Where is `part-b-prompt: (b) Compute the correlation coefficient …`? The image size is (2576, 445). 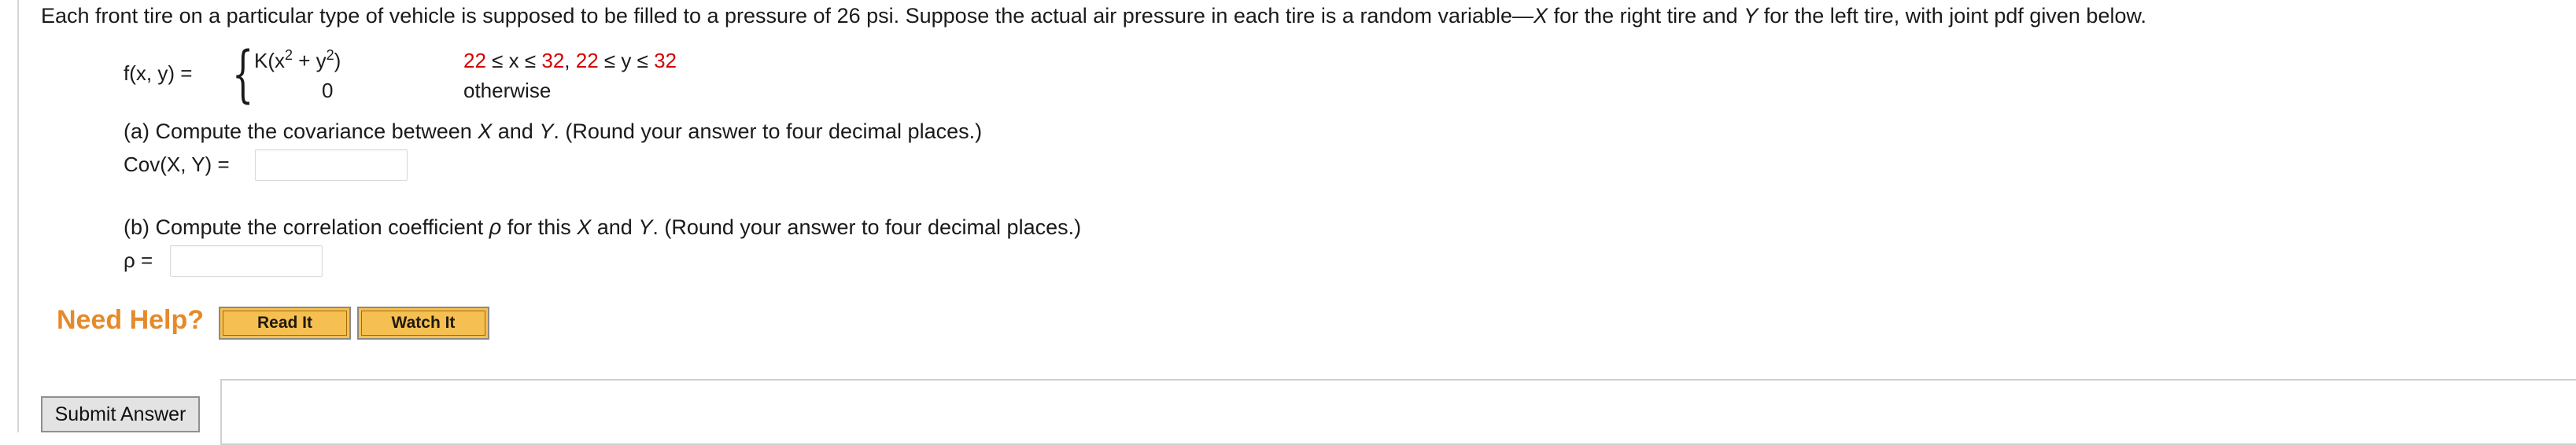 part-b-prompt: (b) Compute the correlation coefficient … is located at coordinates (602, 228).